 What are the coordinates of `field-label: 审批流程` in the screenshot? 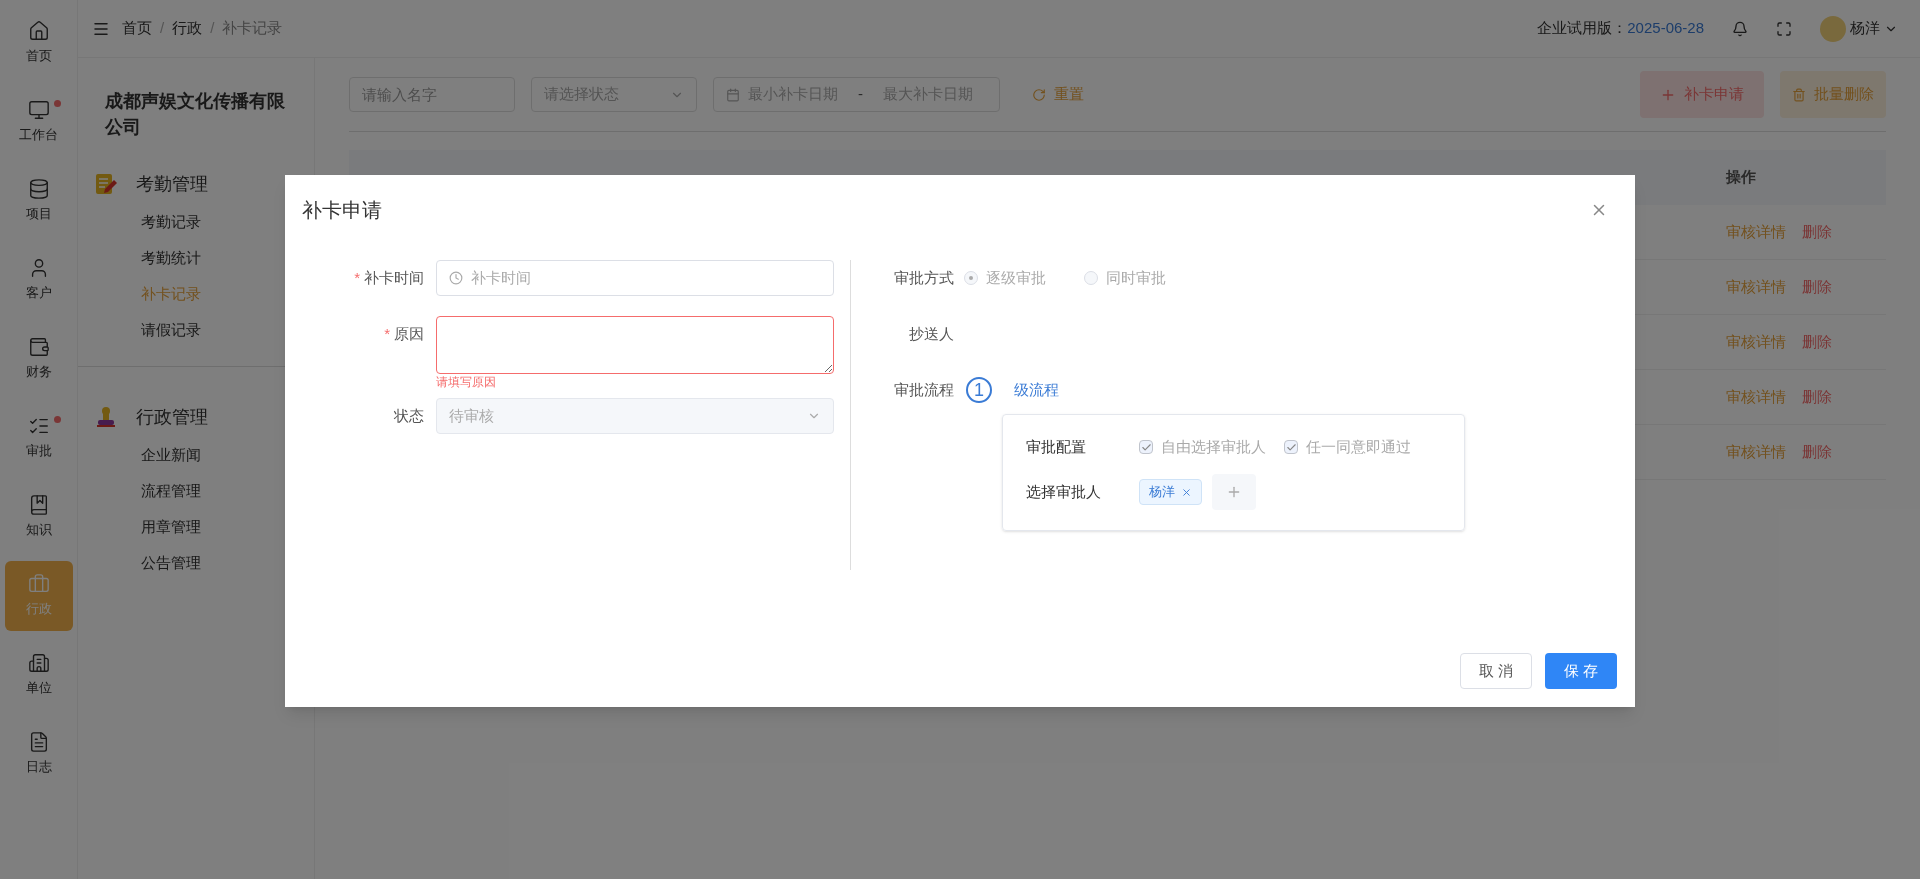 It's located at (923, 389).